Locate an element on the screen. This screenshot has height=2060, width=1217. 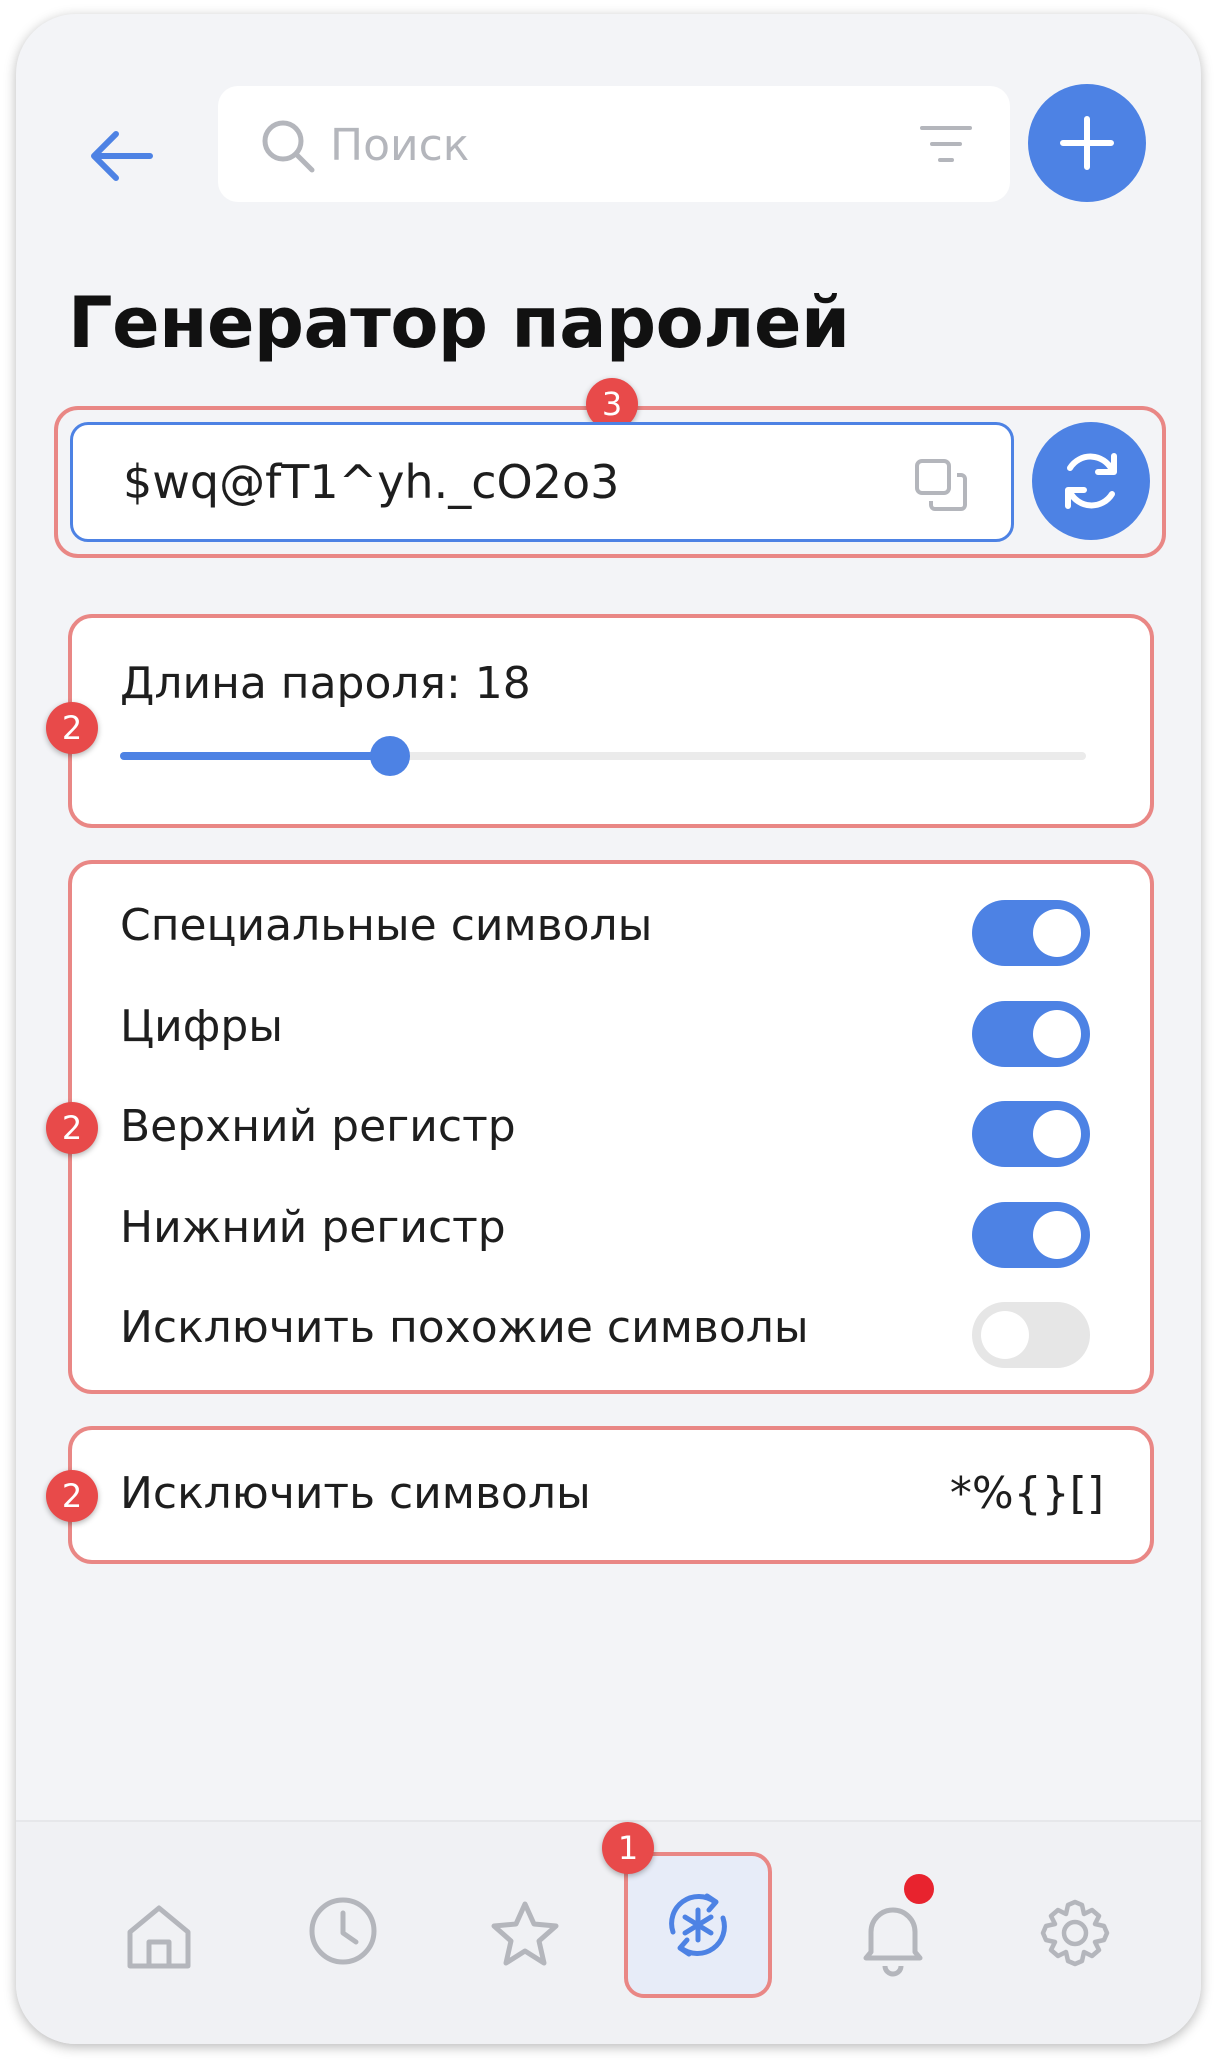
star-icon is located at coordinates (525, 1933).